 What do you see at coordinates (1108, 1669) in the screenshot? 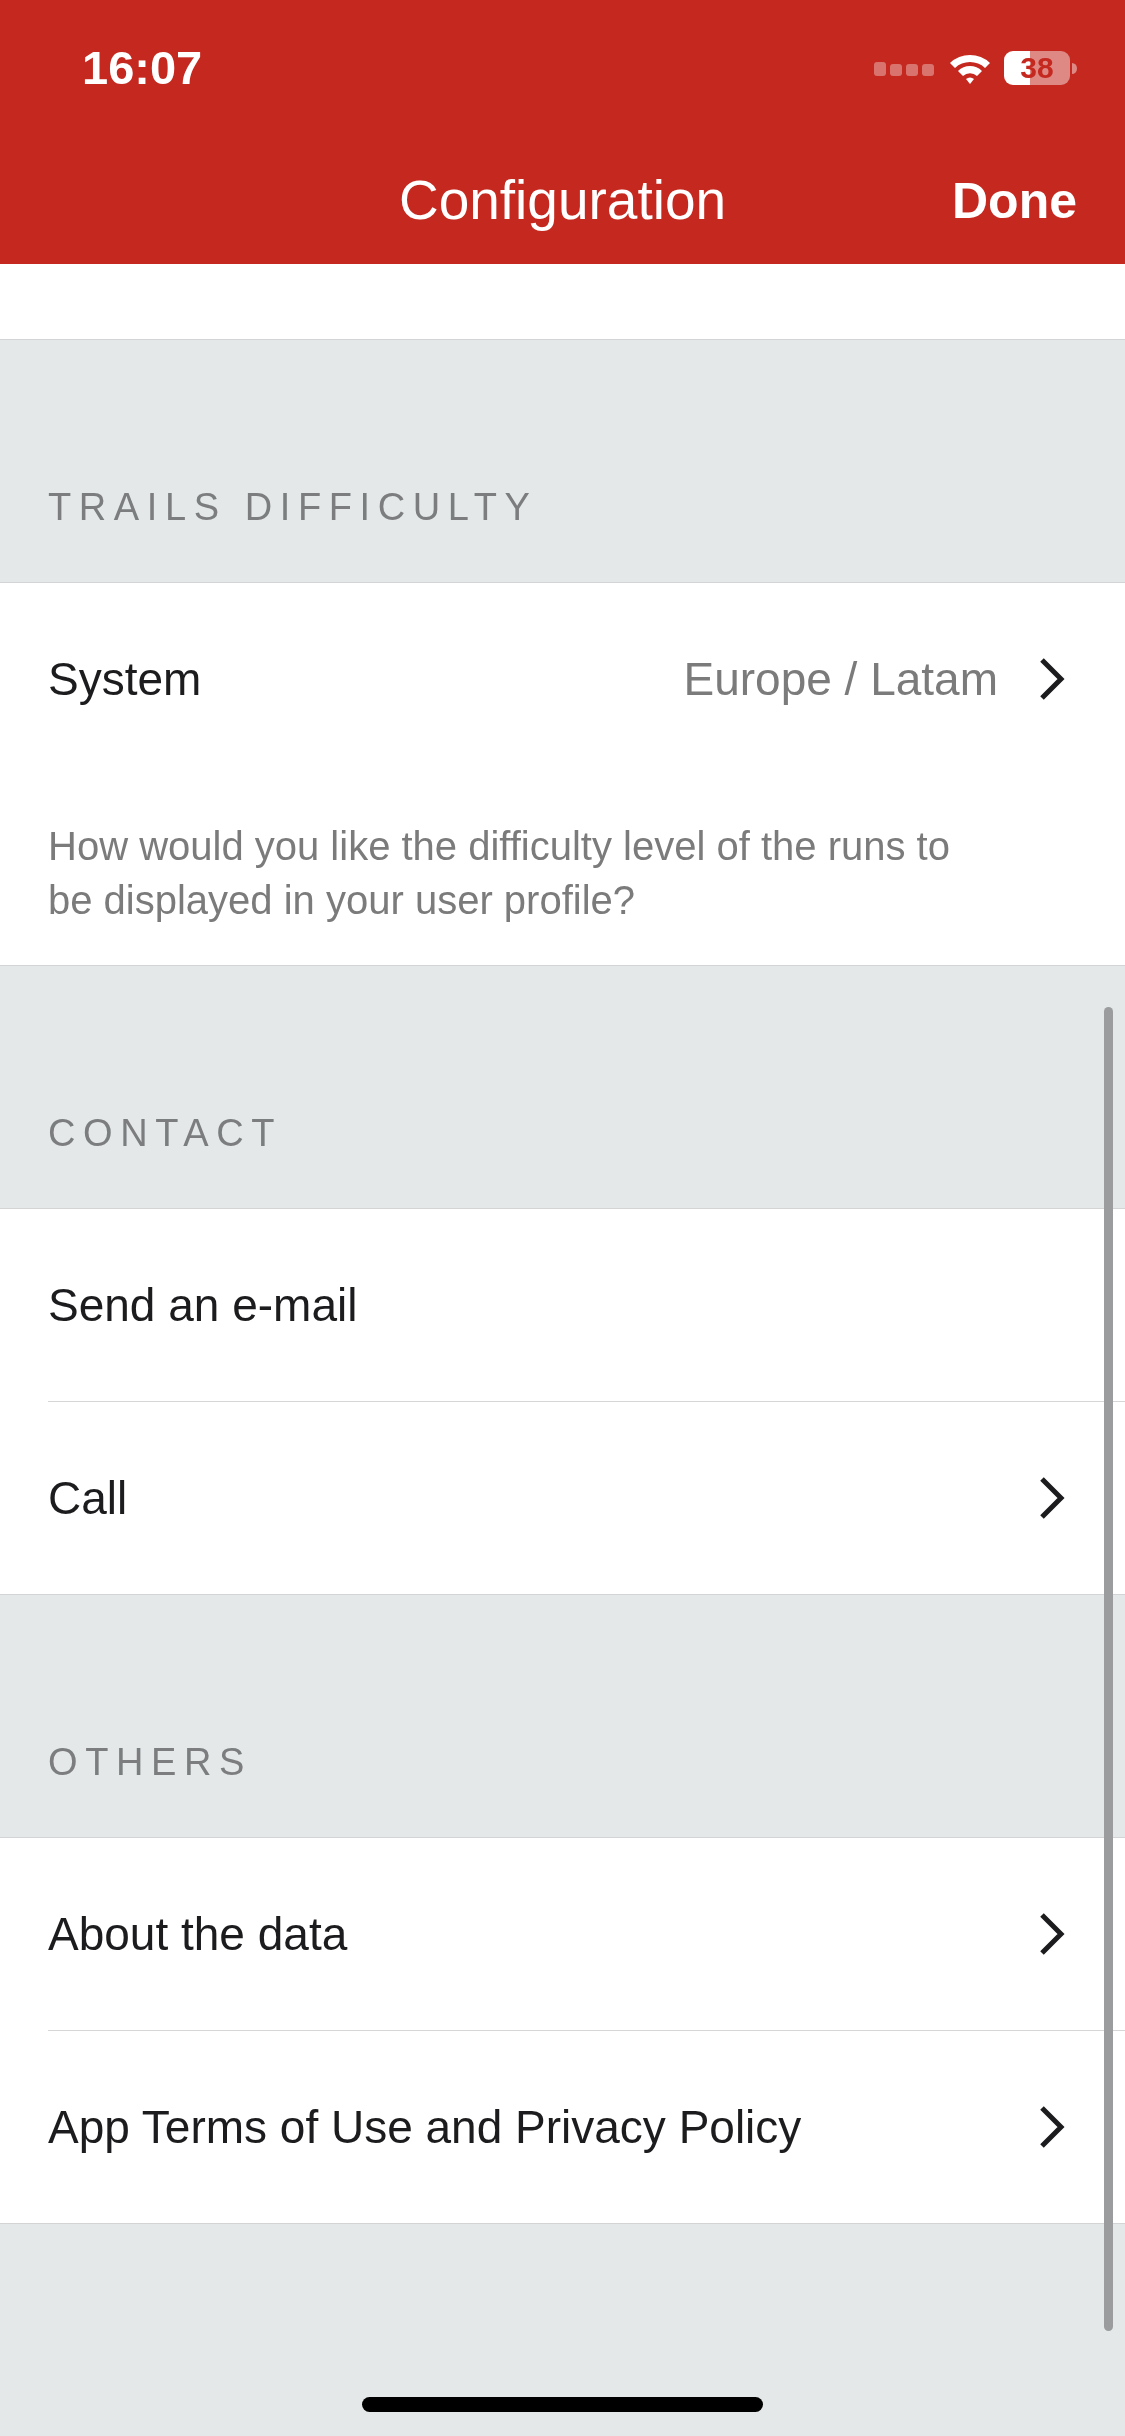
I see `scrollbar` at bounding box center [1108, 1669].